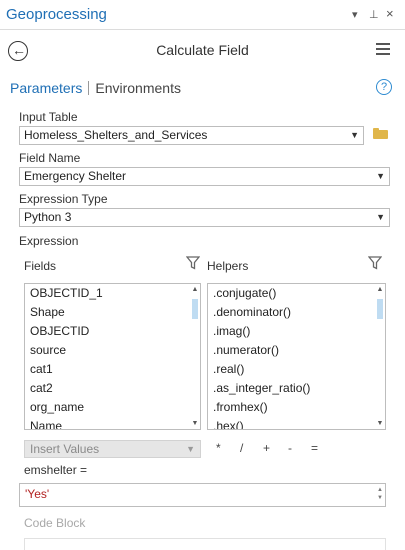 The image size is (405, 550). What do you see at coordinates (202, 15) in the screenshot?
I see `pane-titlebar: Geoprocessing ▾ ⊥ ×` at bounding box center [202, 15].